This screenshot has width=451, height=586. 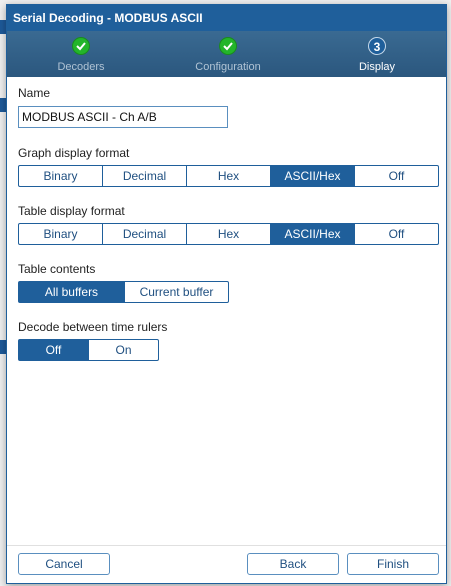 What do you see at coordinates (144, 234) in the screenshot?
I see `table-format-decimal: Decimal` at bounding box center [144, 234].